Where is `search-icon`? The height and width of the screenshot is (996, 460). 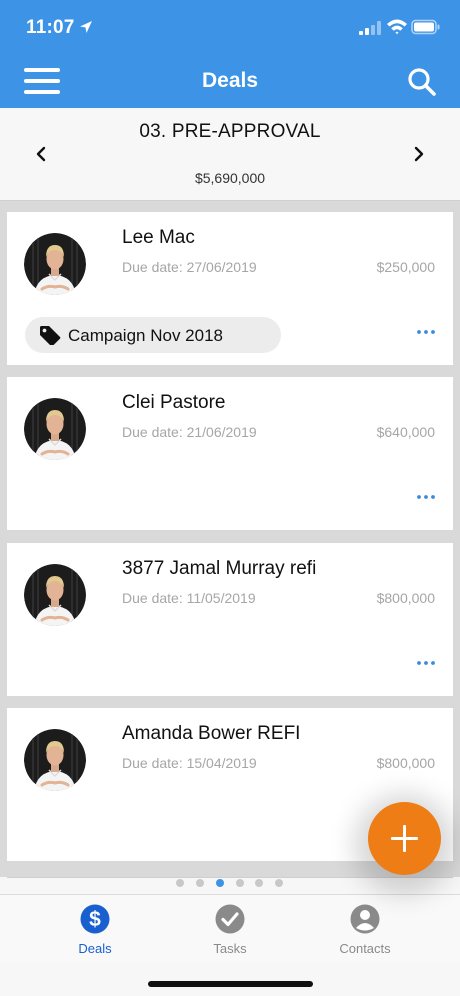 search-icon is located at coordinates (422, 82).